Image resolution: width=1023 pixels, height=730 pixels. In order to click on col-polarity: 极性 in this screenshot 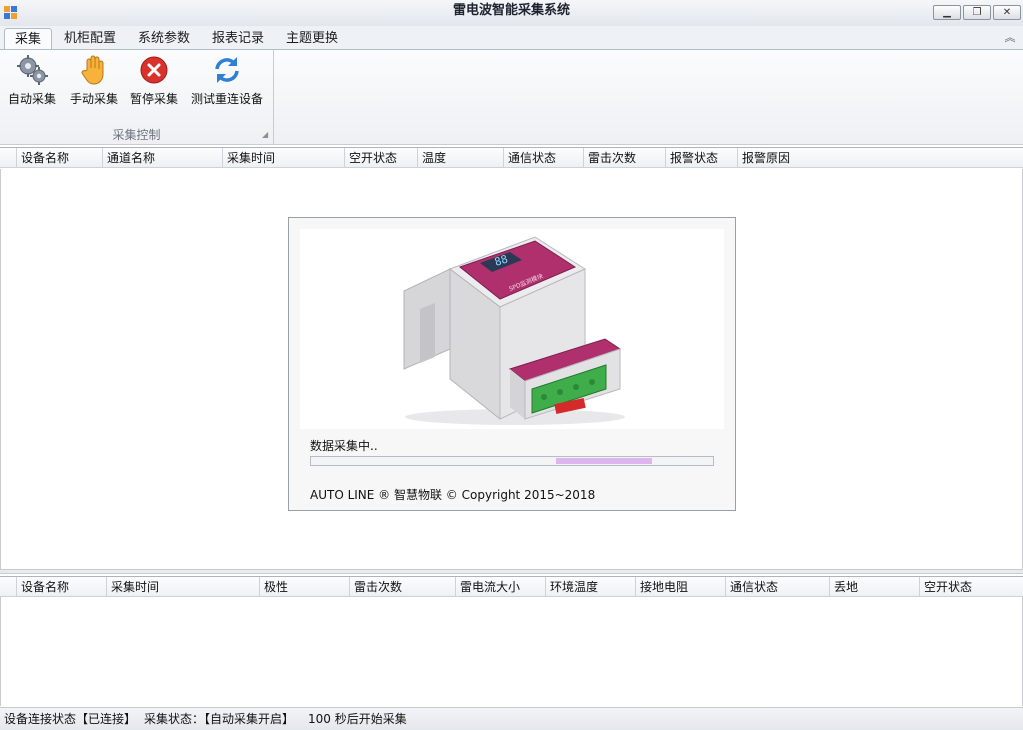, I will do `click(304, 587)`.